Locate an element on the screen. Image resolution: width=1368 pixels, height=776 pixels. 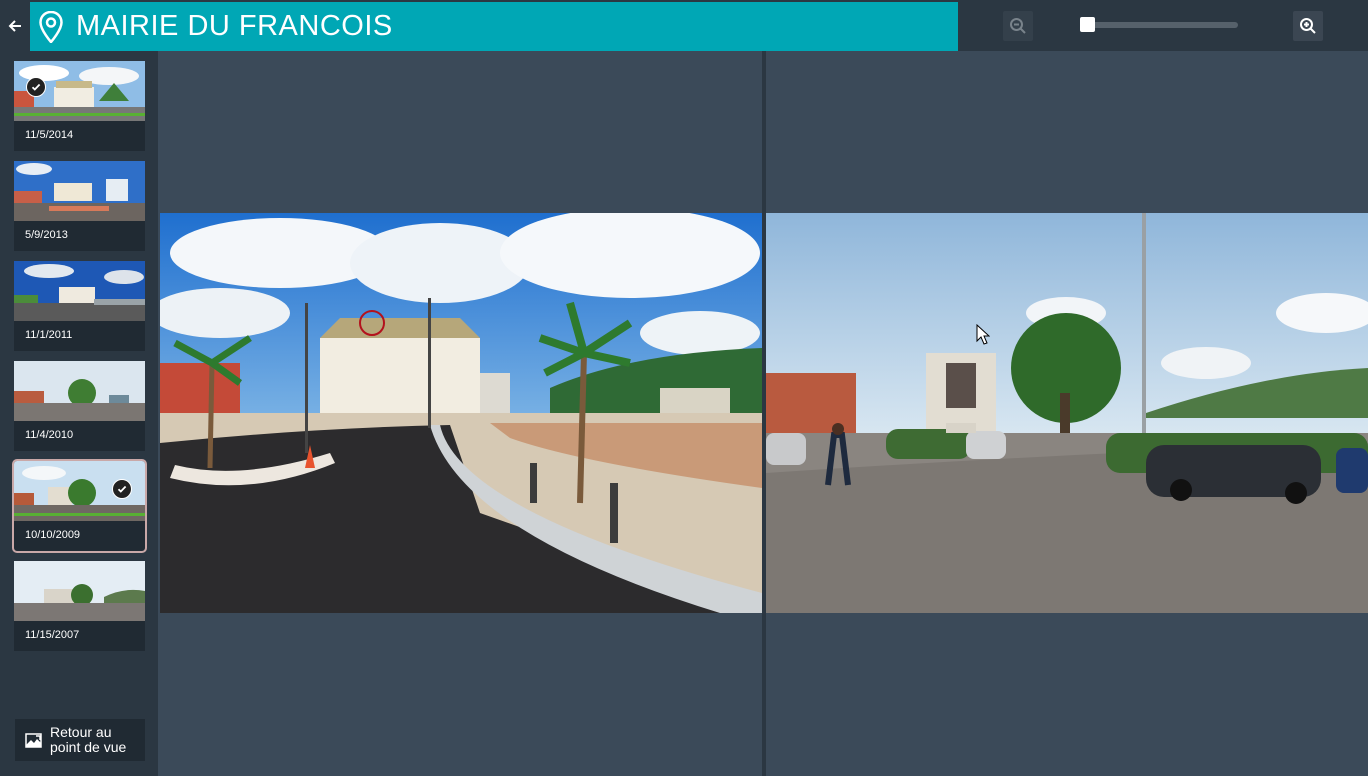
map-pin-icon is located at coordinates (51, 26).